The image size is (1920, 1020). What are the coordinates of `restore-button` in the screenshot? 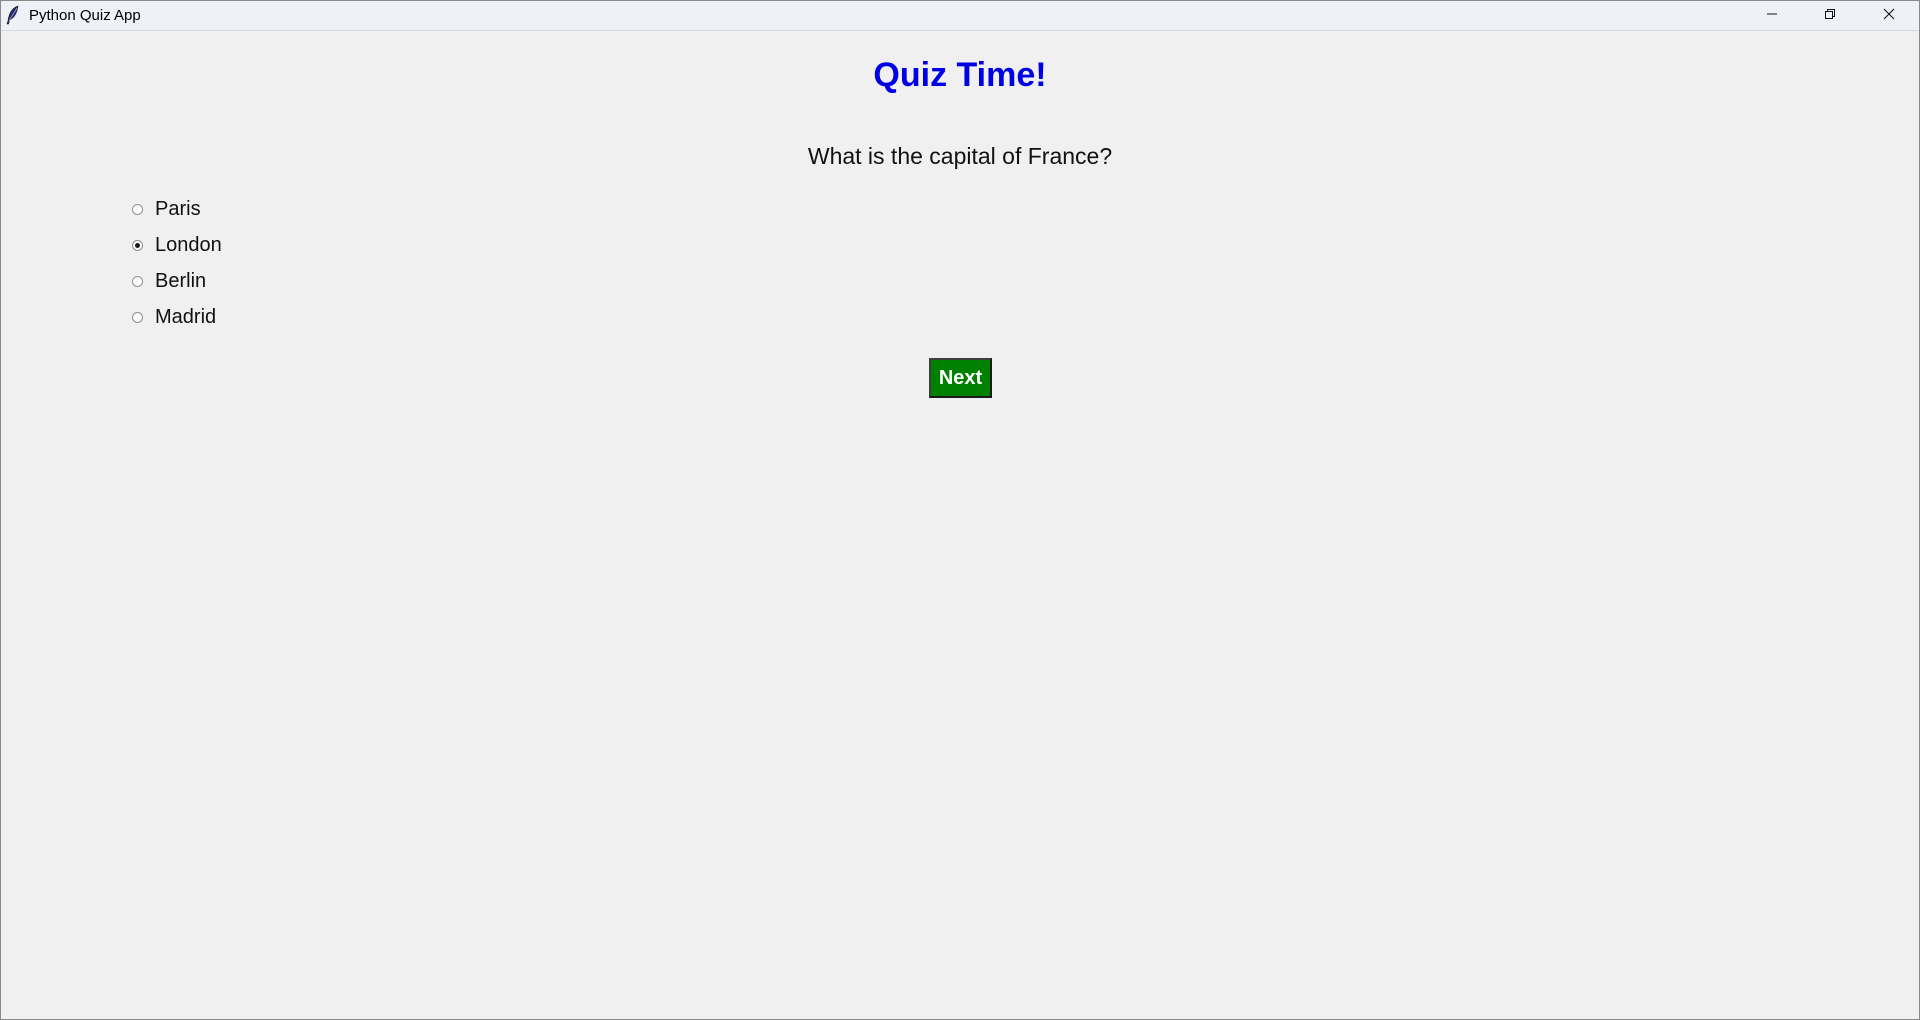 It's located at (1830, 15).